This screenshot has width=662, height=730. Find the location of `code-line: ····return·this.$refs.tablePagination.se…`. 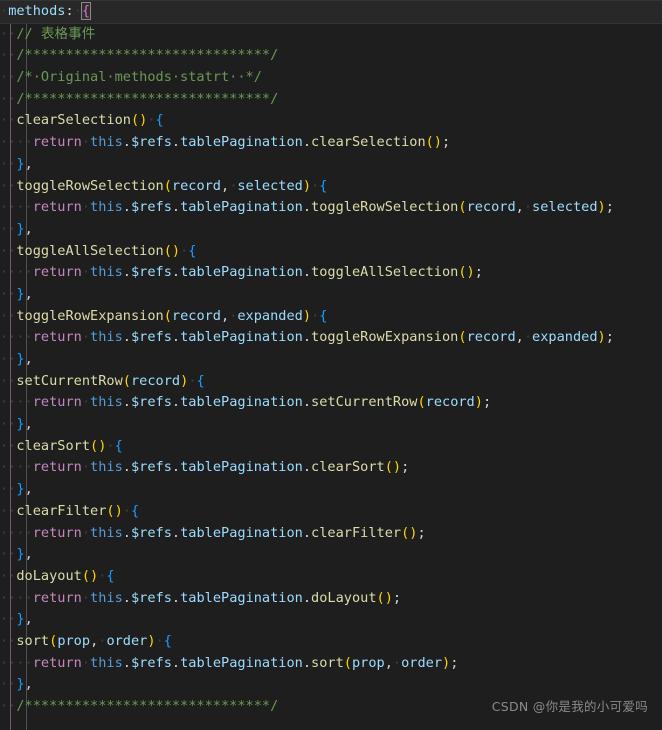

code-line: ····return·this.$refs.tablePagination.se… is located at coordinates (331, 403).